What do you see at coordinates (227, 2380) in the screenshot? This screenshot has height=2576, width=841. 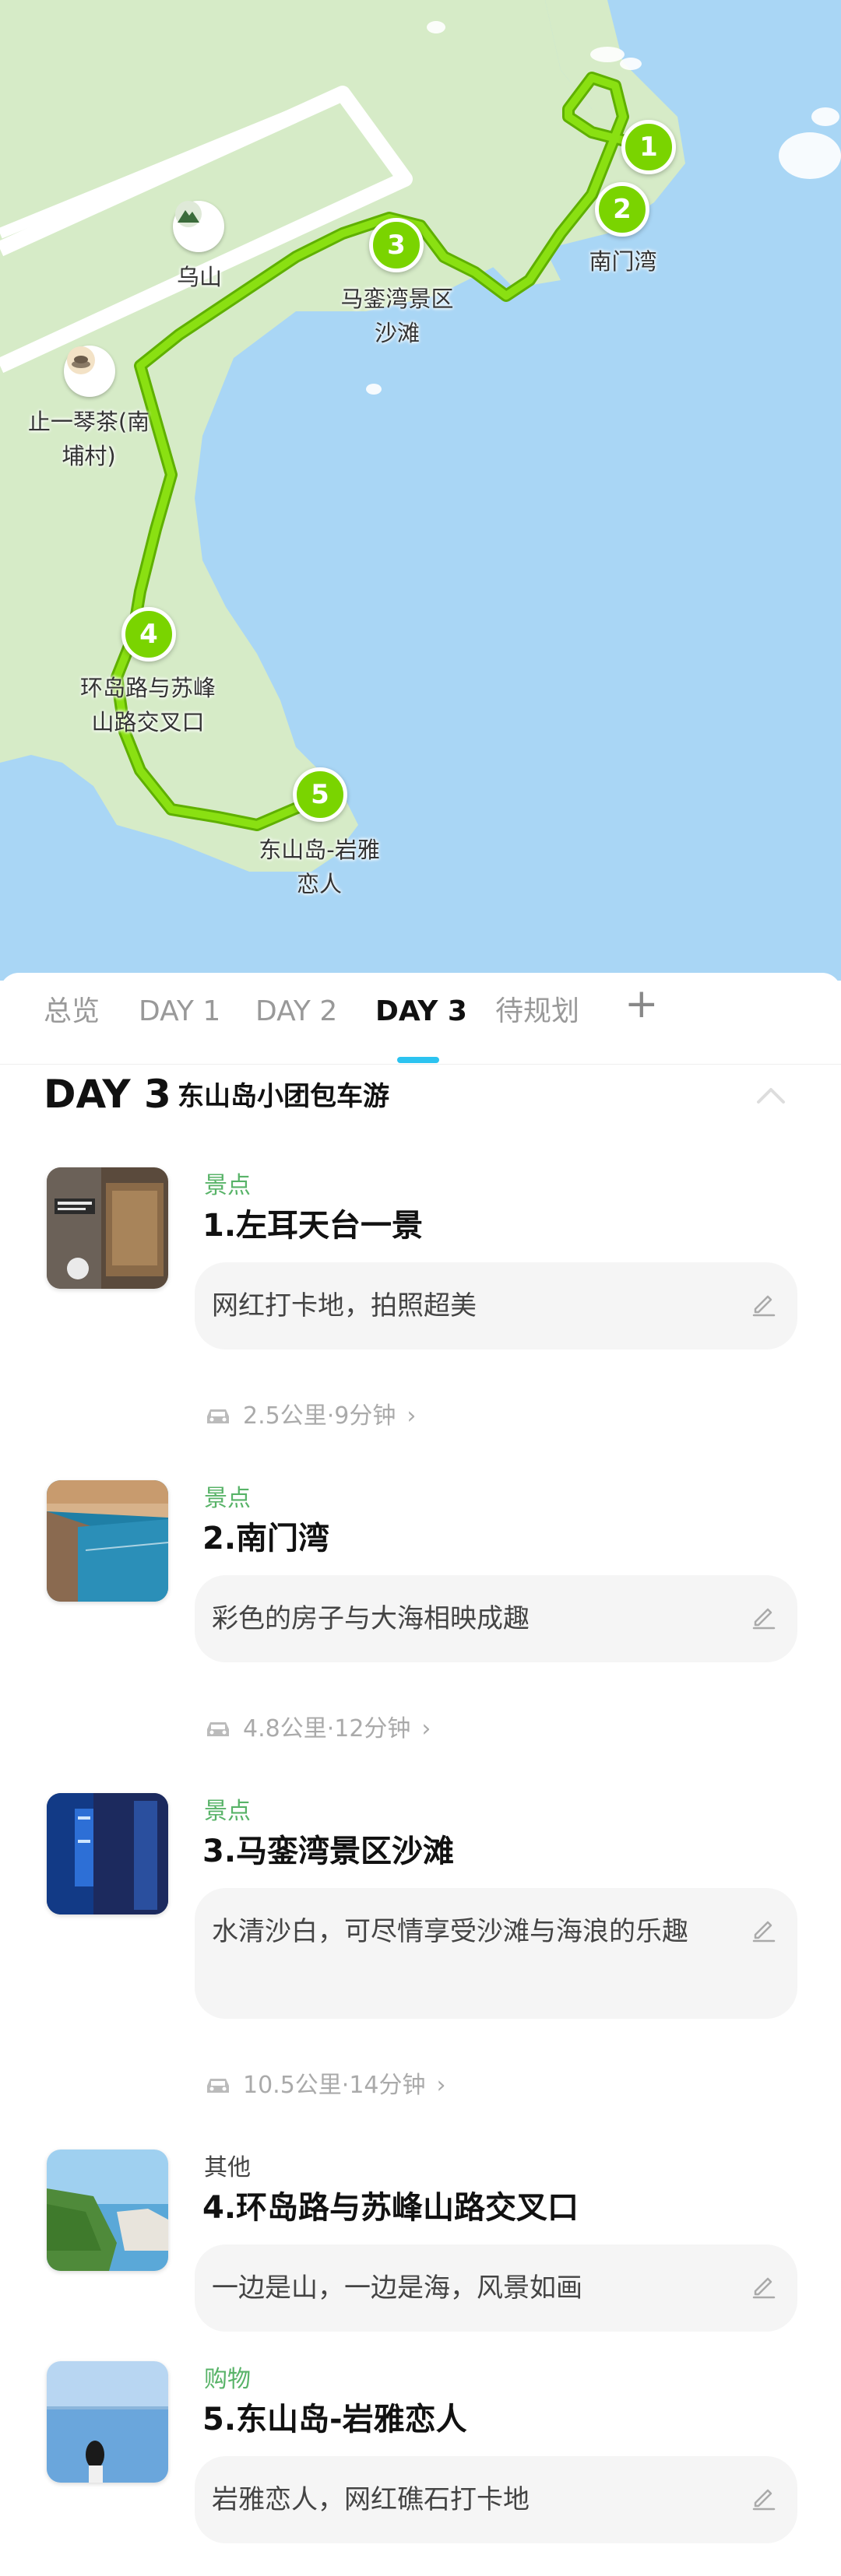 I see `stop-5-category: 购物` at bounding box center [227, 2380].